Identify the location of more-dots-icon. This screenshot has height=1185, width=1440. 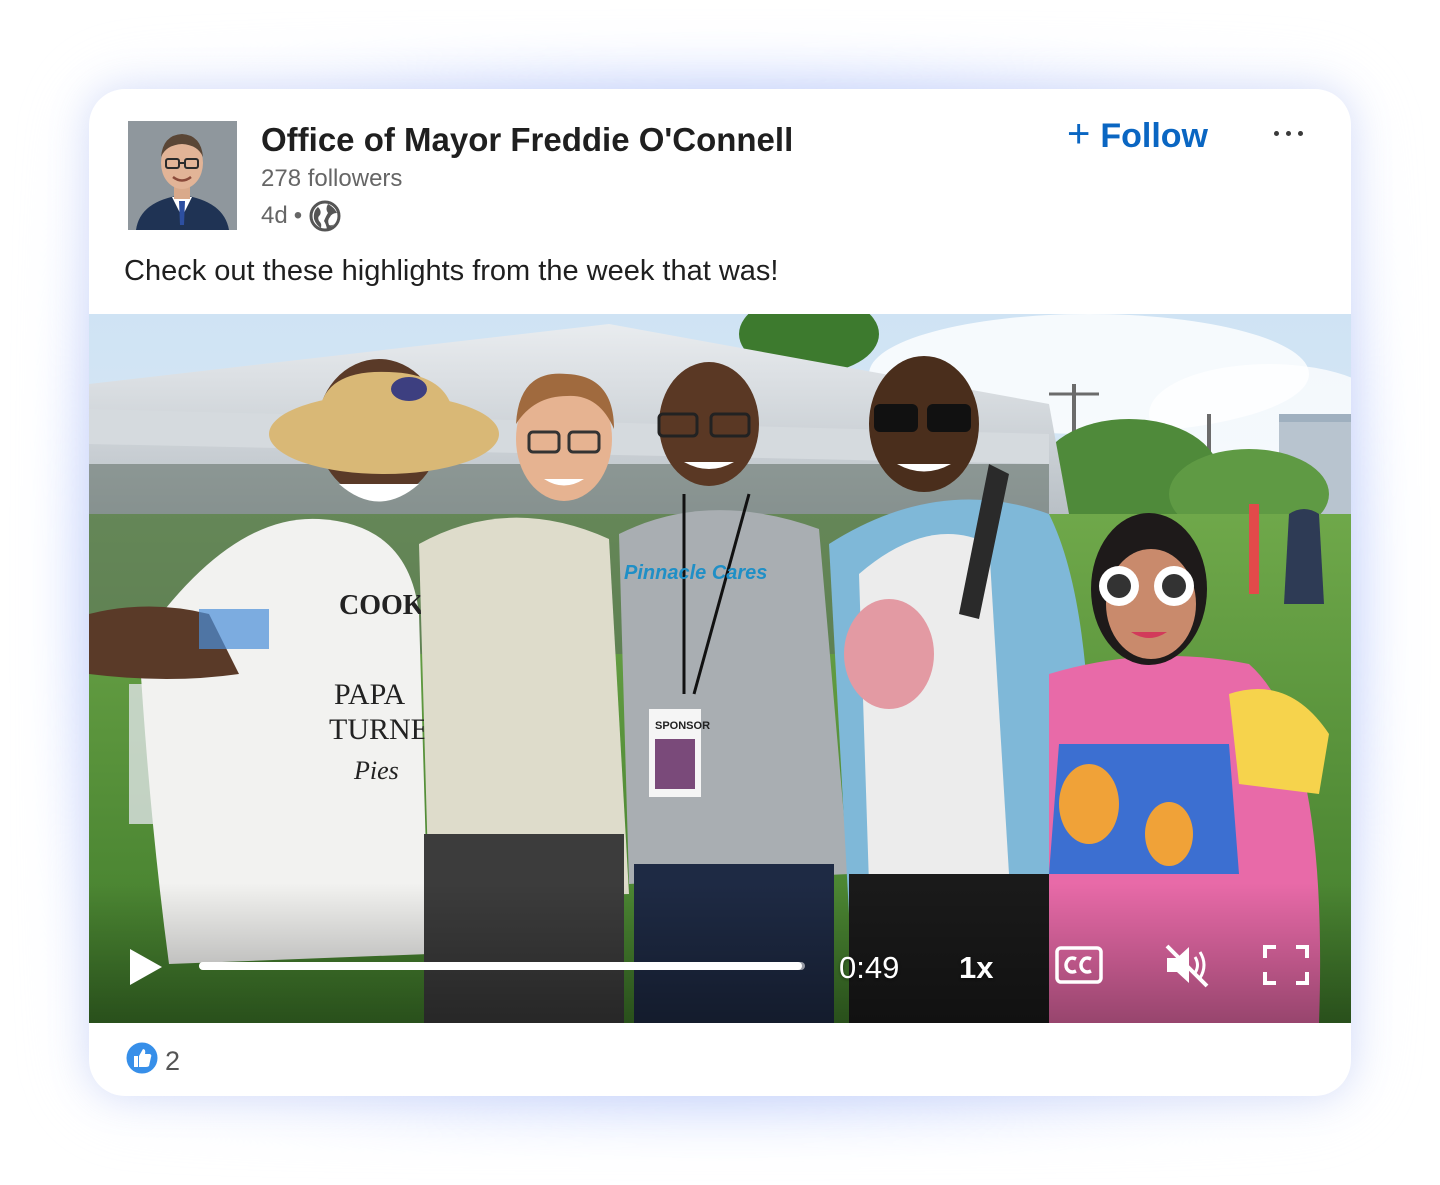
(1276, 133).